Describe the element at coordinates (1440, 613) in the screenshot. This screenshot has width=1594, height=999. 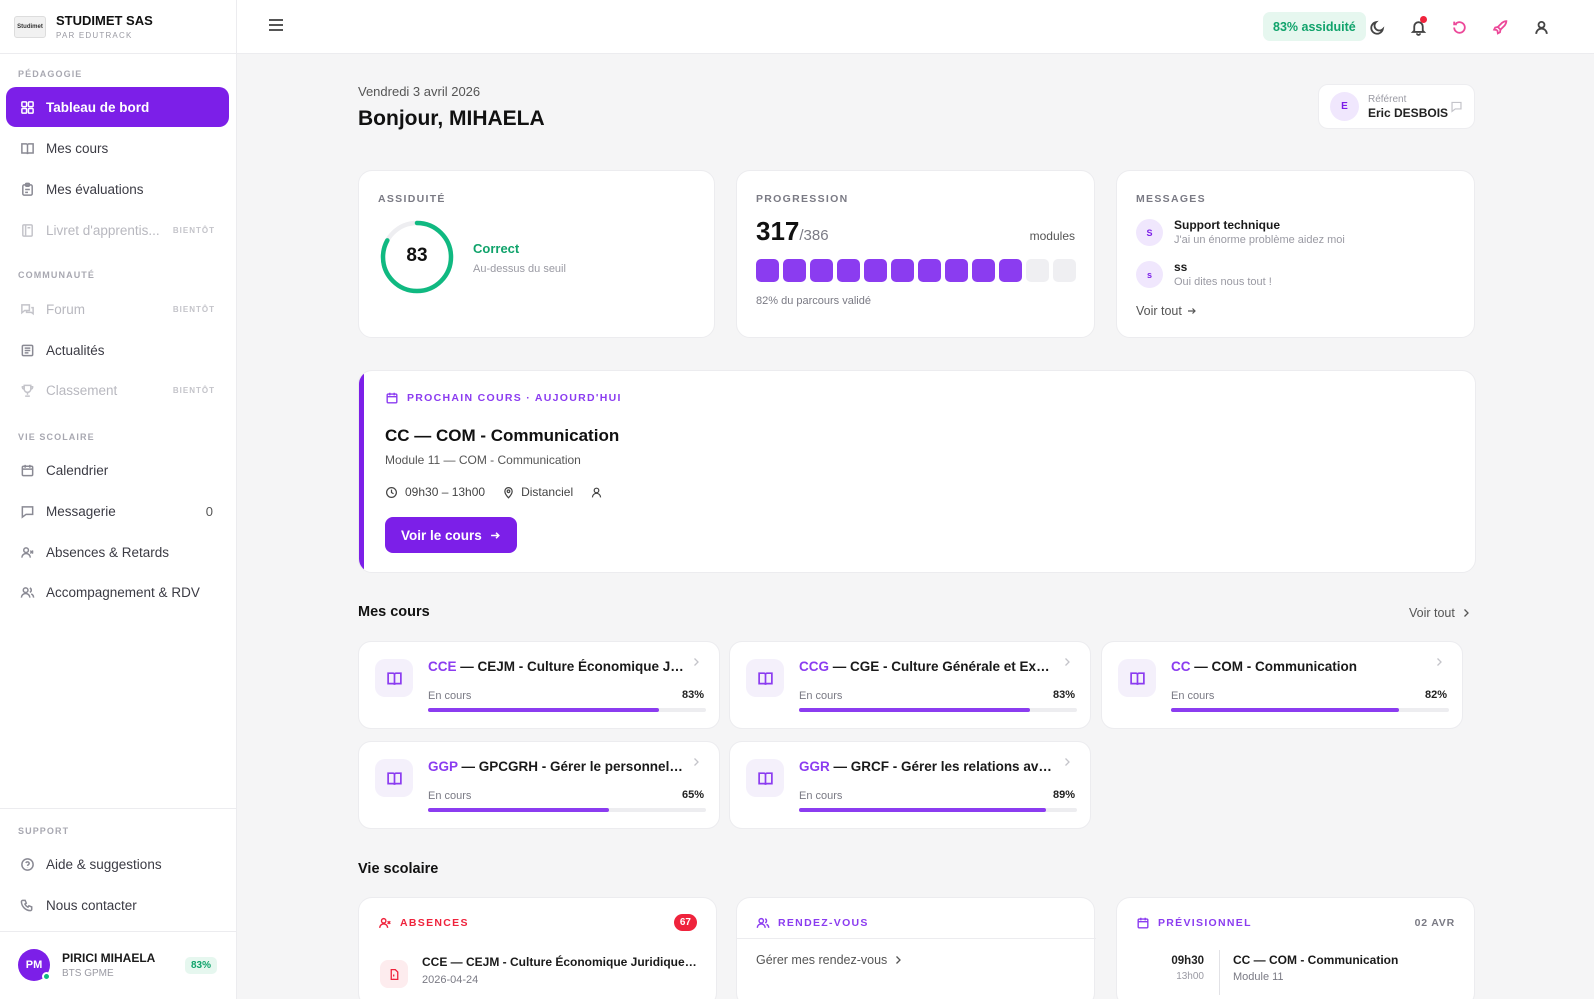
I see `courses-see-all: Voir tout` at that location.